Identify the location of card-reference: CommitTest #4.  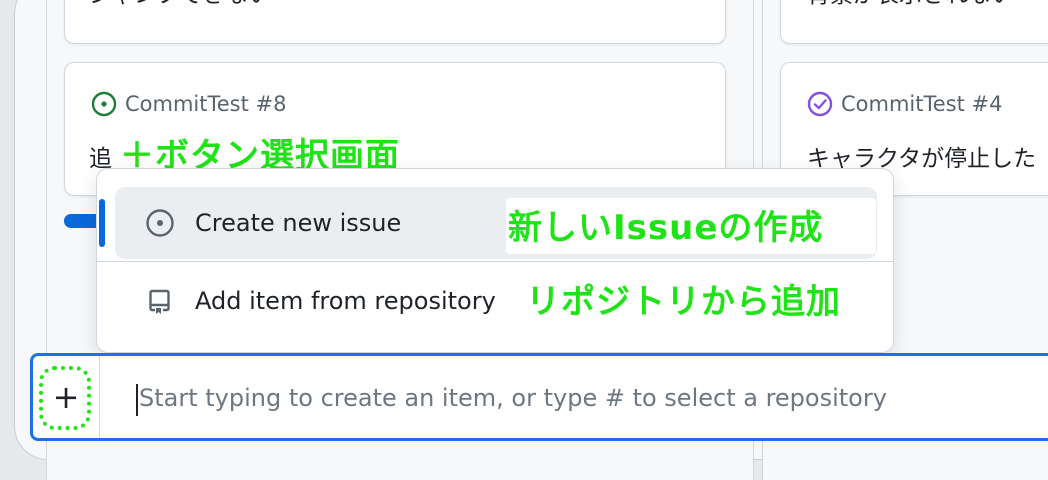
(921, 104).